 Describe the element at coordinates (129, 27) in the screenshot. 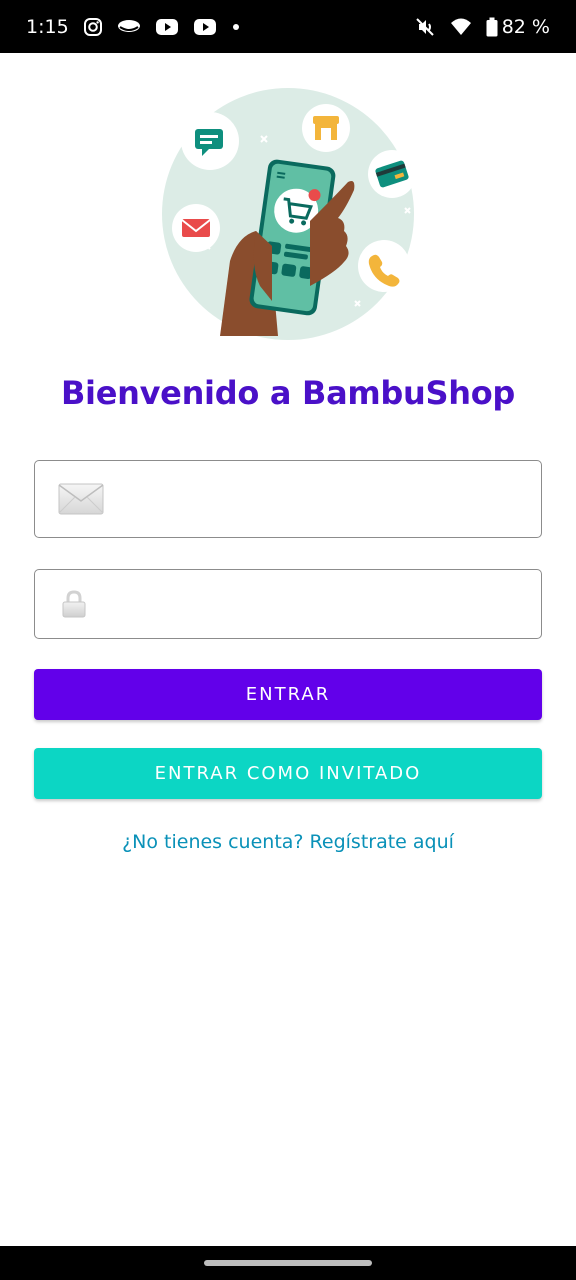

I see `speech-bubble-icon` at that location.